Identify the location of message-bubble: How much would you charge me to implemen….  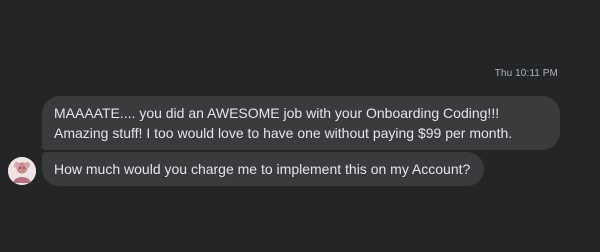
(263, 169).